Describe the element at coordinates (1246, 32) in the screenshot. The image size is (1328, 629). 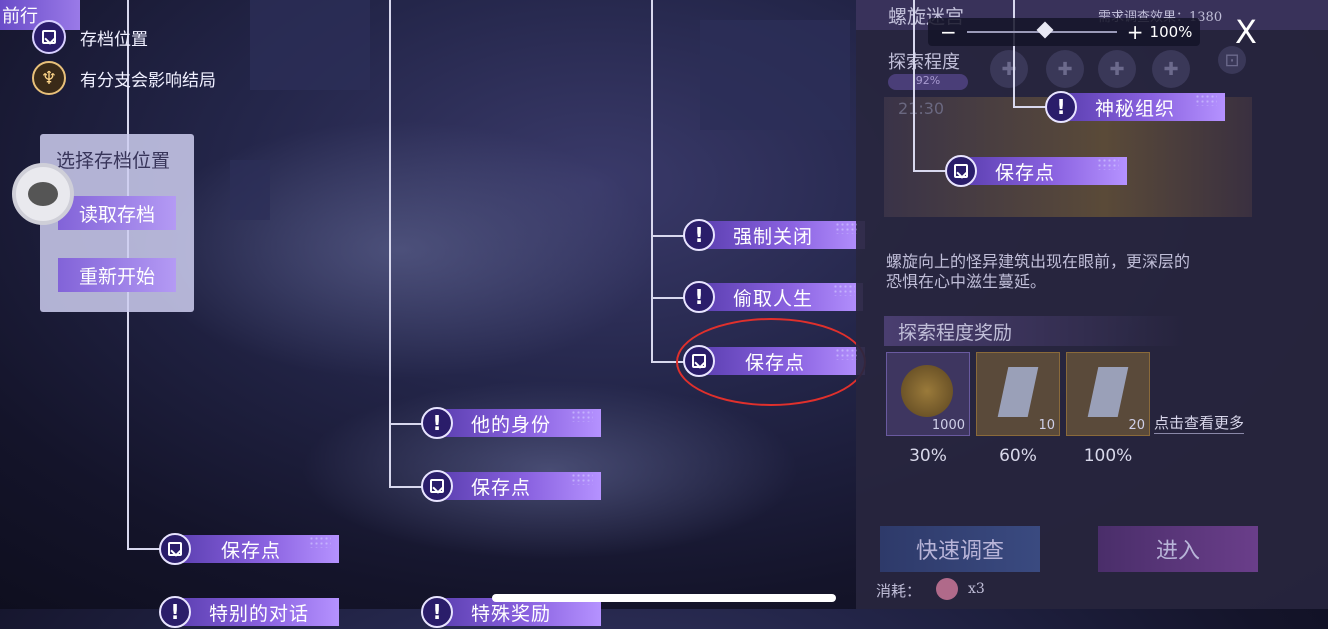
I see `close-icon: X` at that location.